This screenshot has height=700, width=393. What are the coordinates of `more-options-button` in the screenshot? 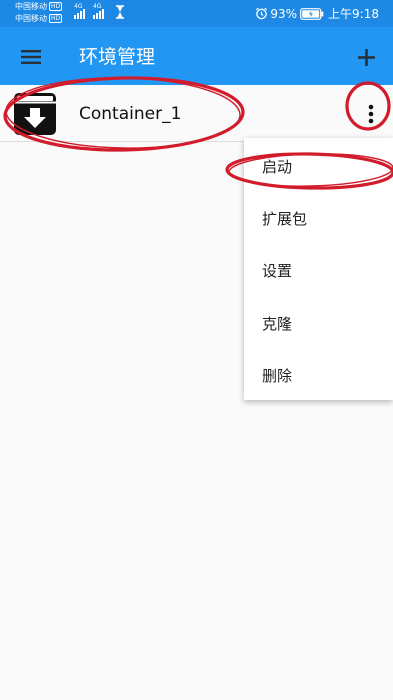 It's located at (371, 114).